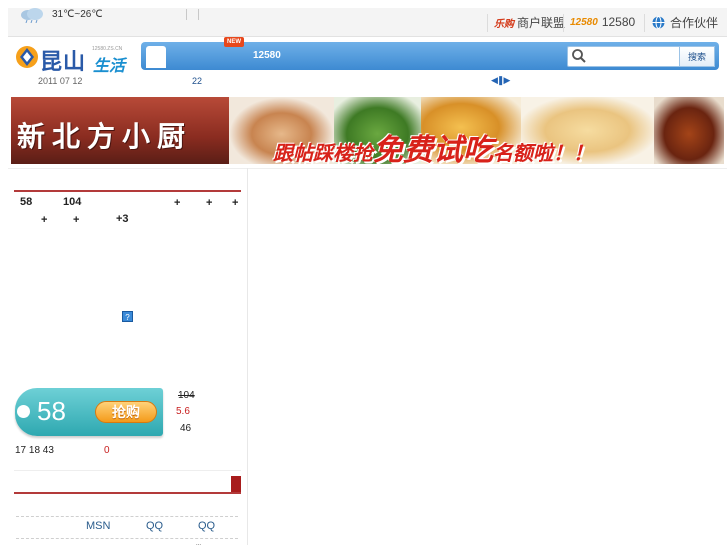  What do you see at coordinates (618, 22) in the screenshot?
I see `12580-label: 12580` at bounding box center [618, 22].